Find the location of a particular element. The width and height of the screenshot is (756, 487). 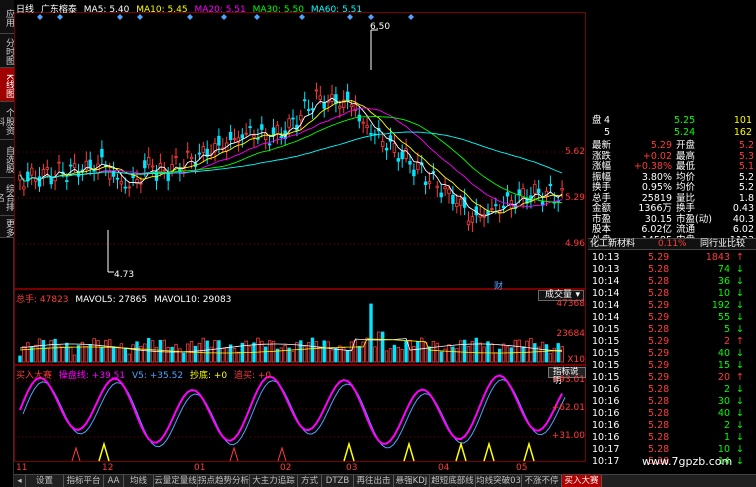

indicator-tab: 云量定量线 is located at coordinates (176, 481).